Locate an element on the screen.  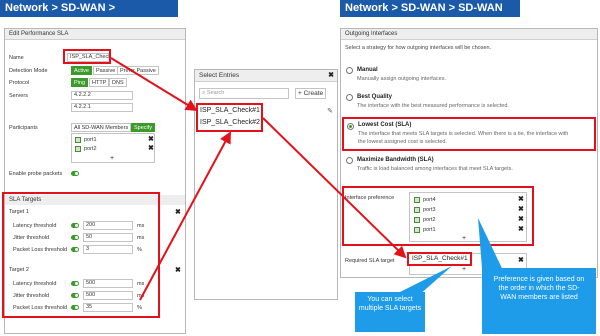
manual-desc: Manually assign outgoing interfaces. is located at coordinates (401, 79).